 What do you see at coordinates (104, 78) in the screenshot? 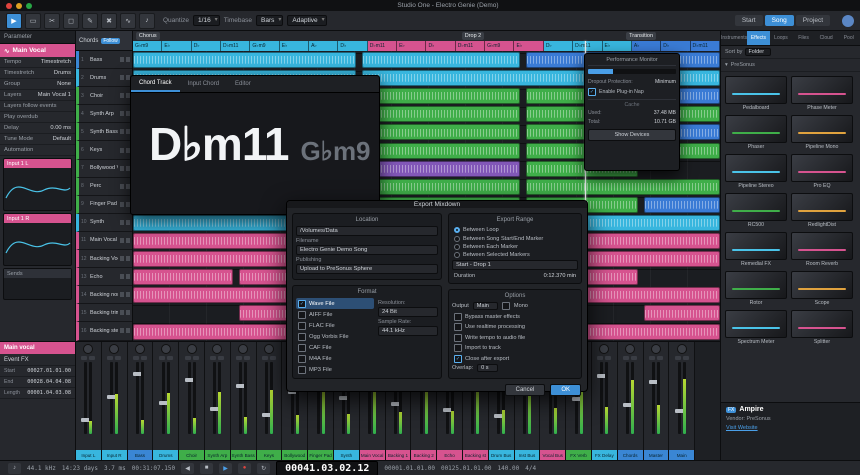
I see `track-header: 2 Drums` at bounding box center [104, 78].